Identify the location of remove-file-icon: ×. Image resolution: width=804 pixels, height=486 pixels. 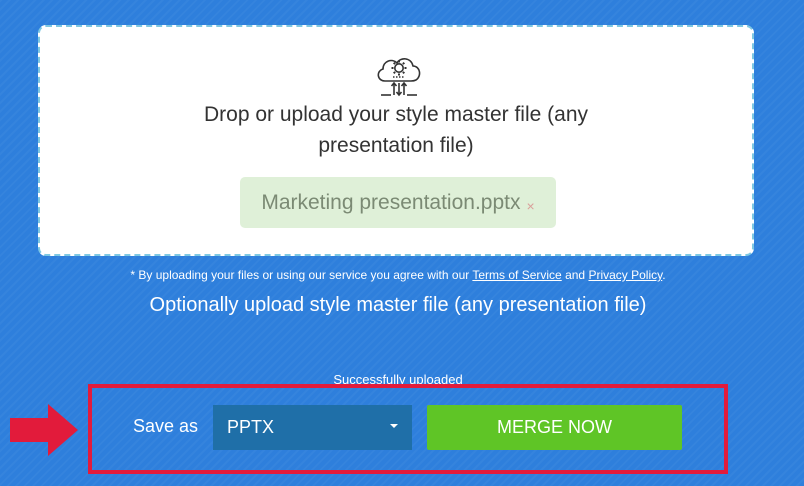
(530, 206).